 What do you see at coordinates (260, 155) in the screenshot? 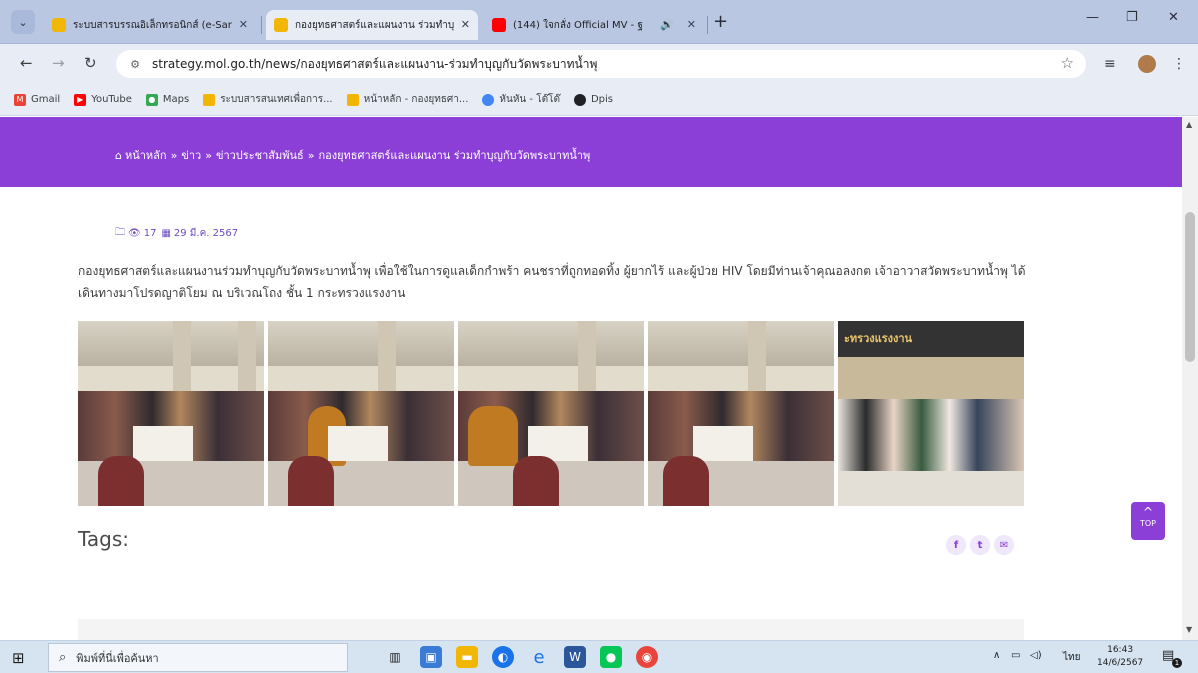
I see `breadcrumb-pr-news: ข่าวประชาสัมพันธ์` at bounding box center [260, 155].